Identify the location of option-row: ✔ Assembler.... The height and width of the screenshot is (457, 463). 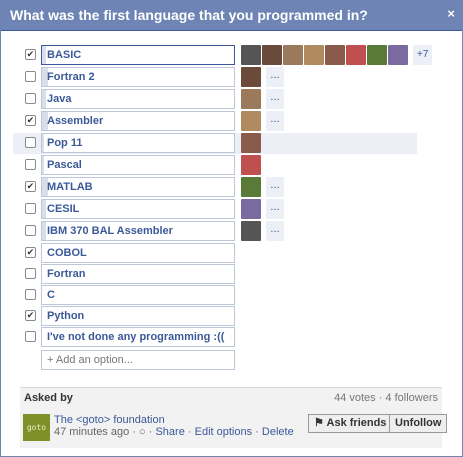
(231, 121).